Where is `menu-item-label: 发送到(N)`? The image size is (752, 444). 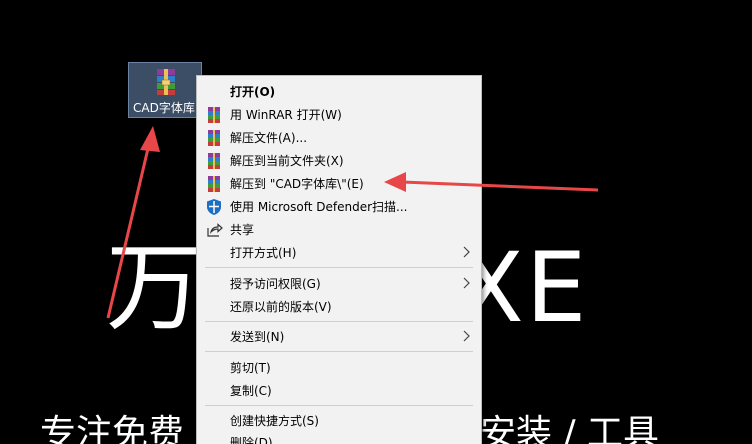 menu-item-label: 发送到(N) is located at coordinates (257, 337).